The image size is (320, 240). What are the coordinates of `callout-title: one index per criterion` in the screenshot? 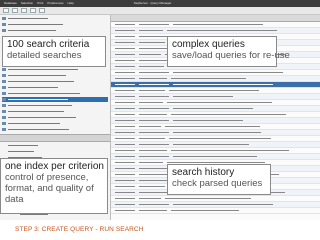 It's located at (54, 166).